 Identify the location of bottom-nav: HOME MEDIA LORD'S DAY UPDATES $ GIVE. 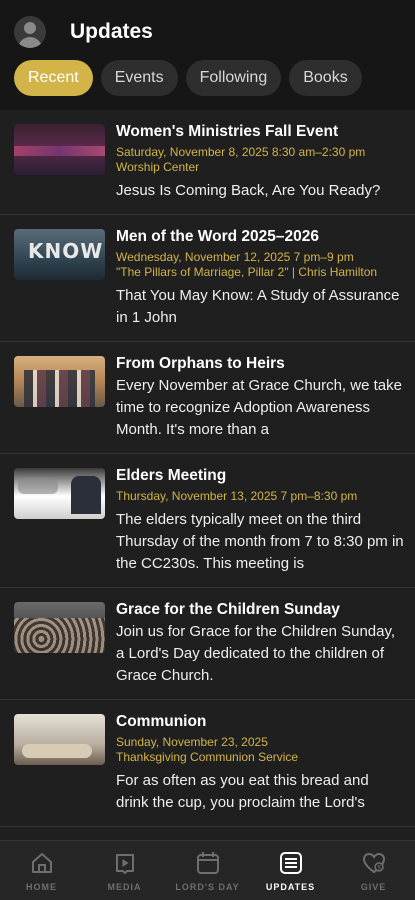
(207, 870).